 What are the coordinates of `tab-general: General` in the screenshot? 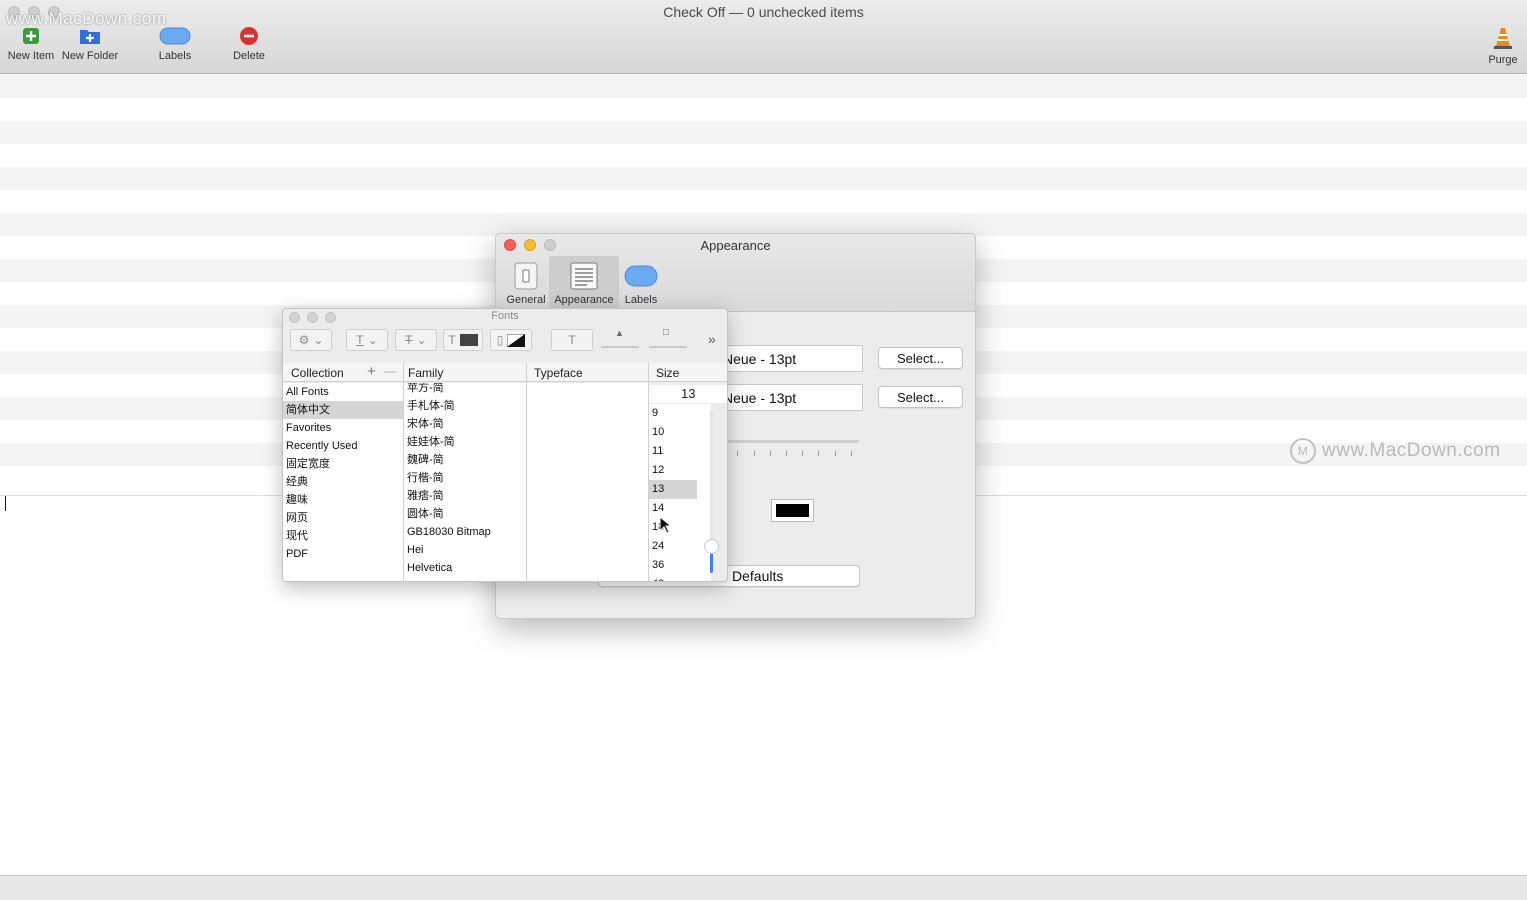 It's located at (526, 284).